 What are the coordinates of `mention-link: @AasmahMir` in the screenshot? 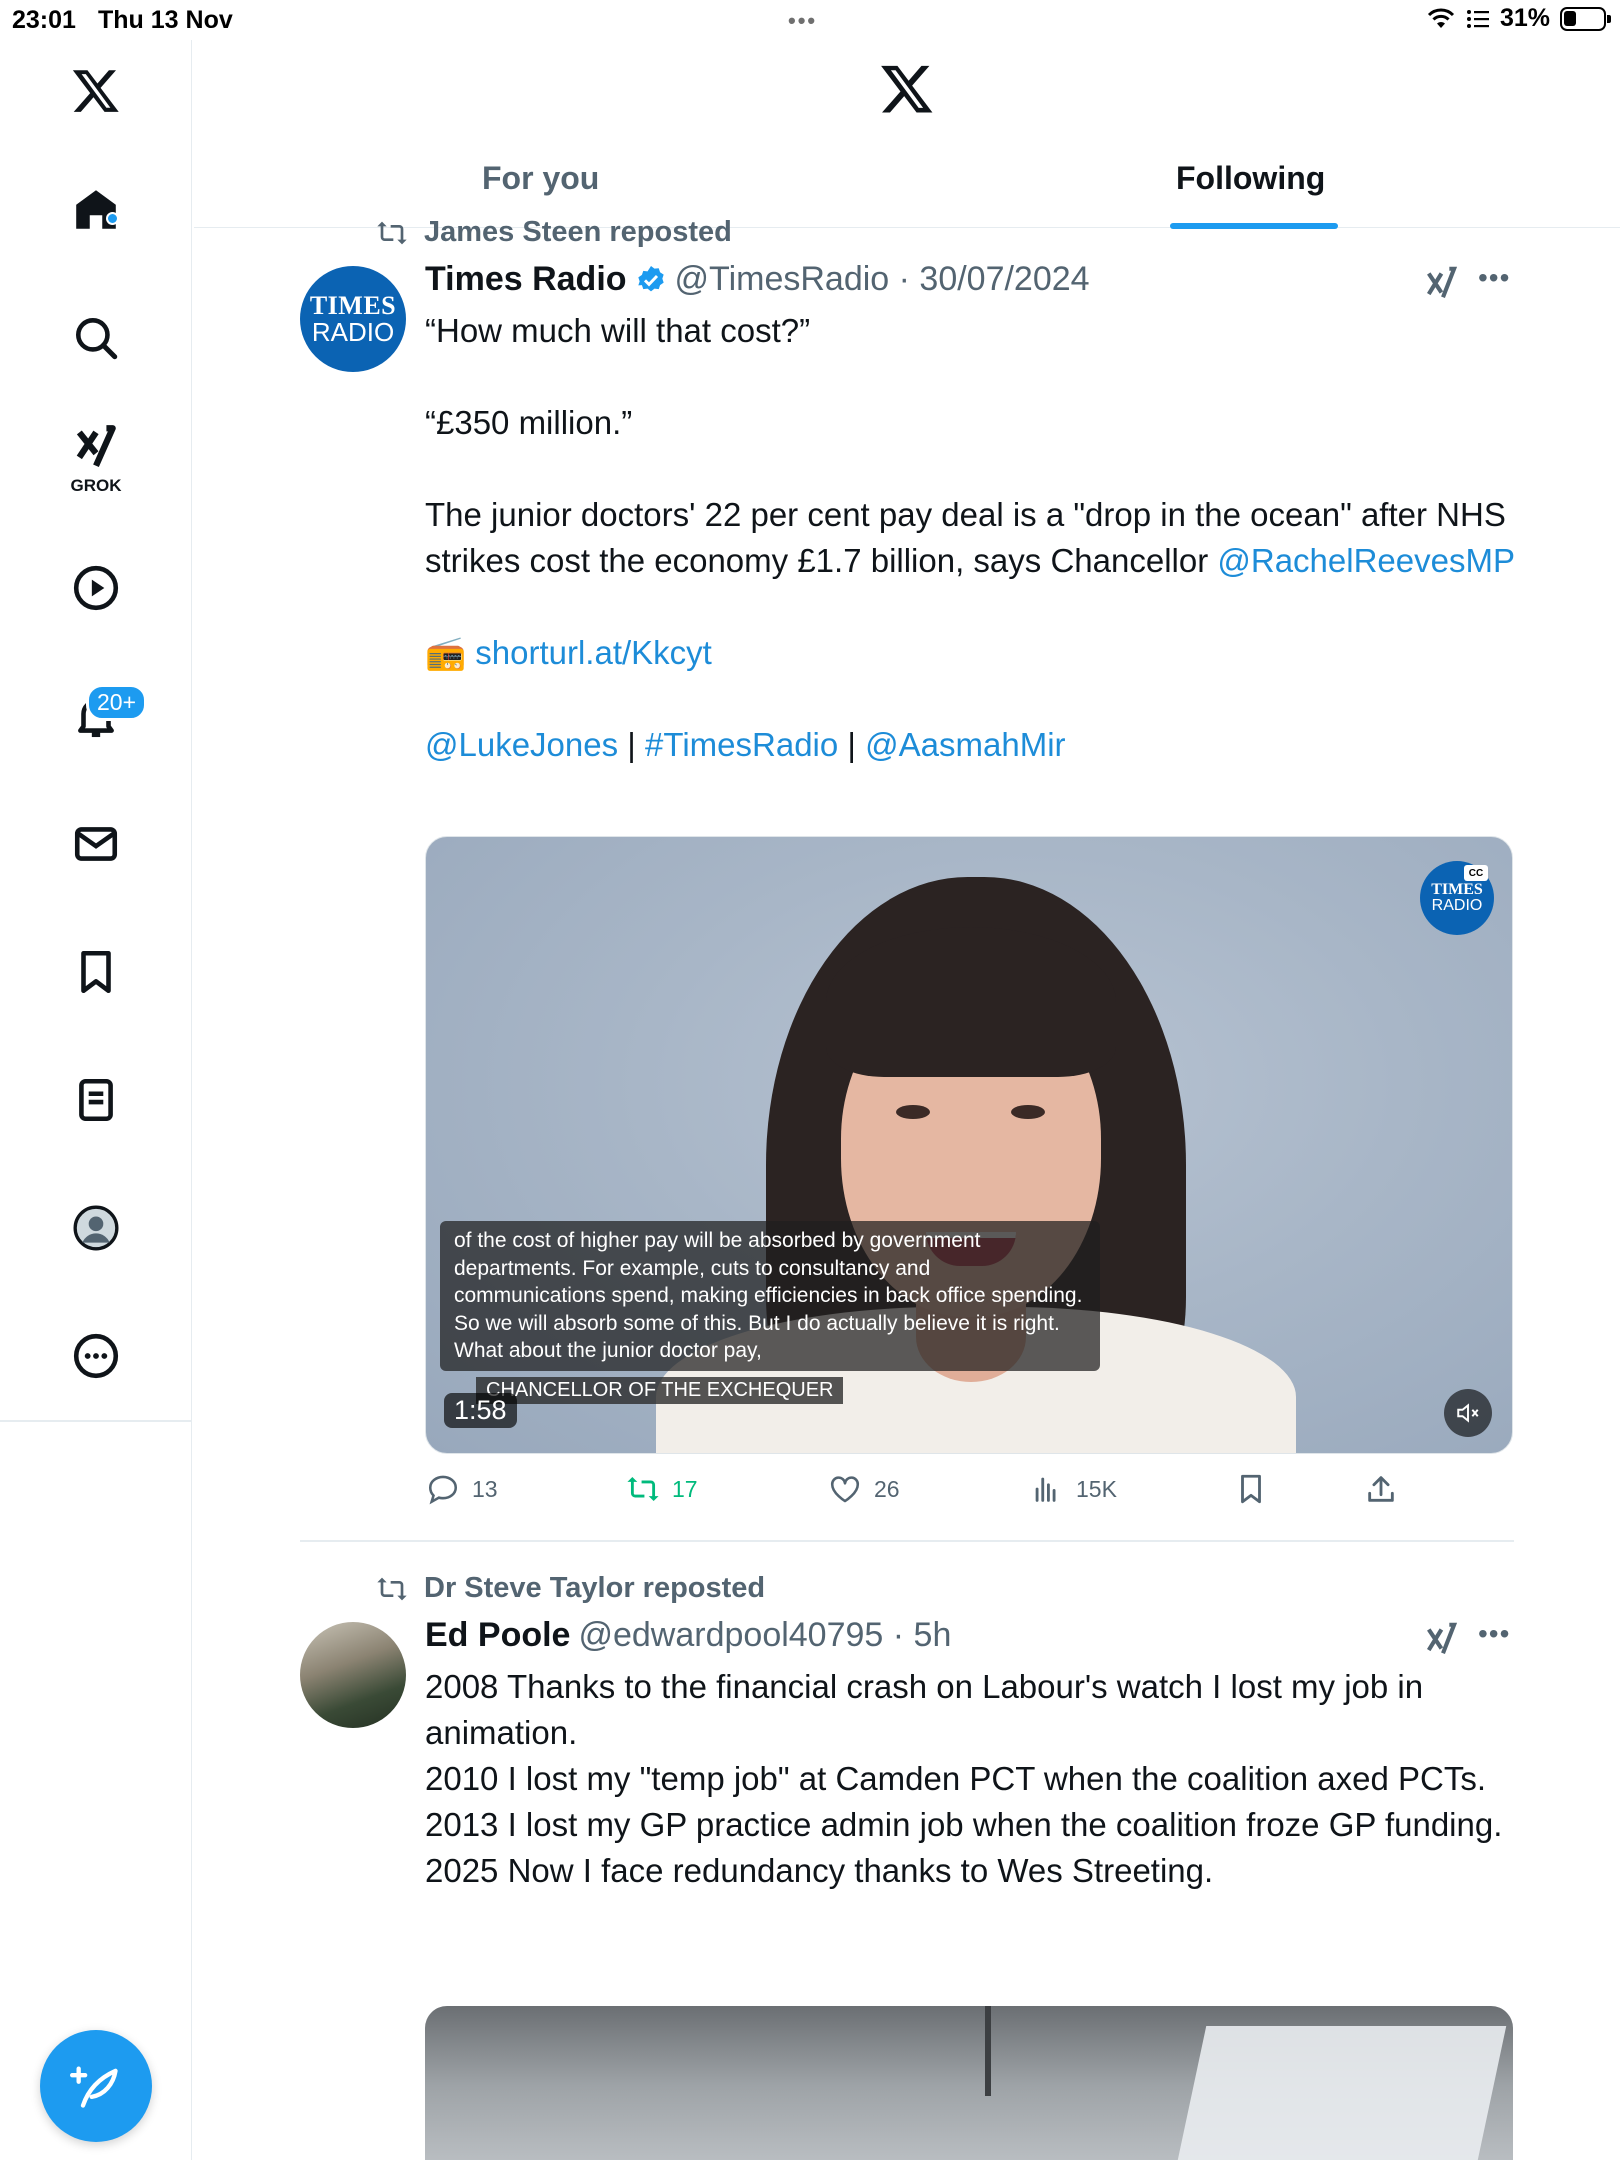 It's located at (965, 744).